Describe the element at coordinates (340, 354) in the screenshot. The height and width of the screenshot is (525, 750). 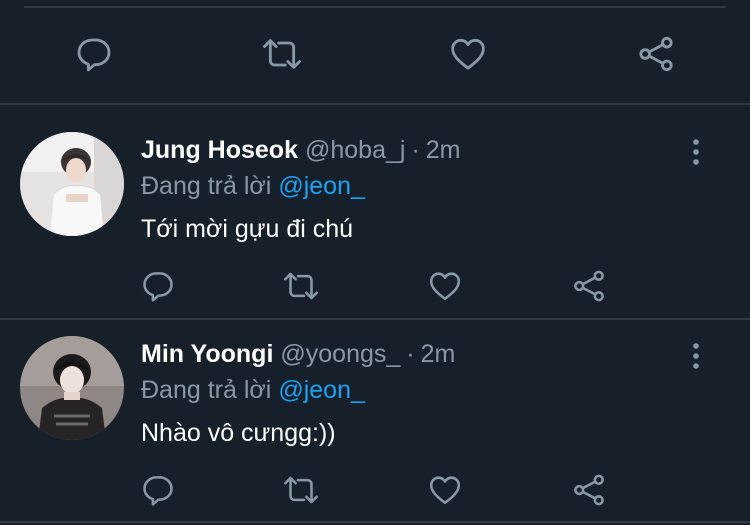
I see `user-handle: @yoongs_` at that location.